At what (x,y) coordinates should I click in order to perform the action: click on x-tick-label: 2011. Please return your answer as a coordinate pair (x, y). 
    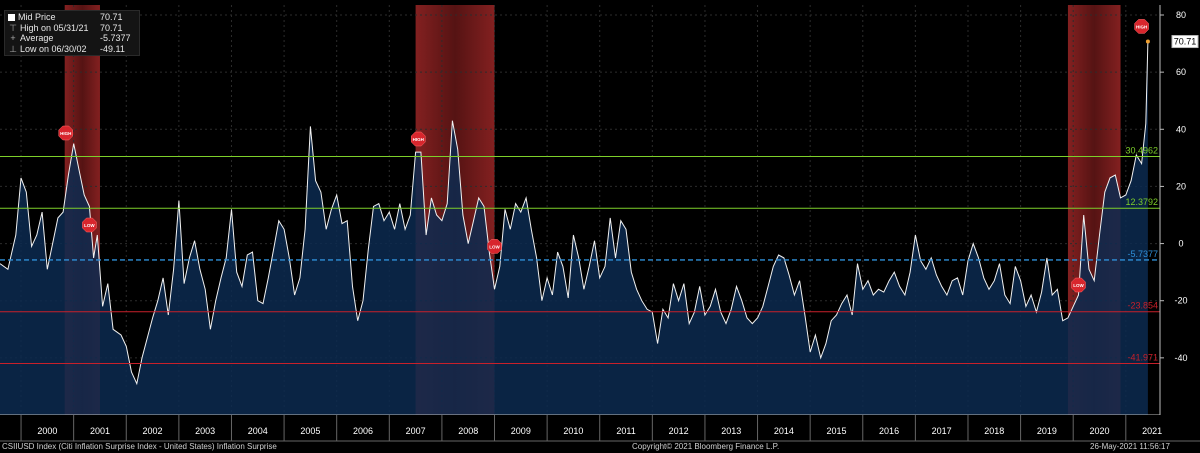
    Looking at the image, I should click on (625, 431).